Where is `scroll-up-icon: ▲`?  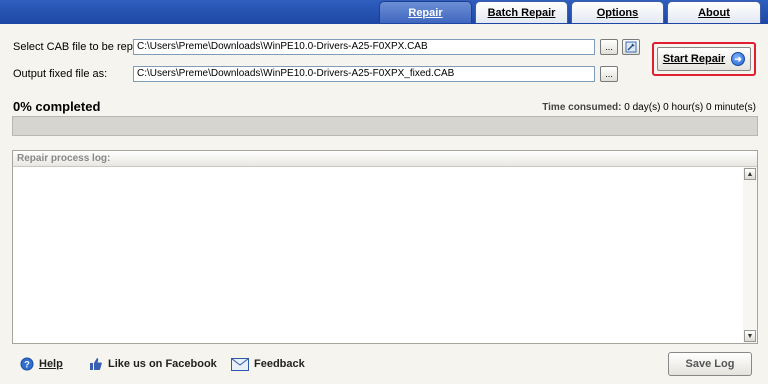 scroll-up-icon: ▲ is located at coordinates (750, 174).